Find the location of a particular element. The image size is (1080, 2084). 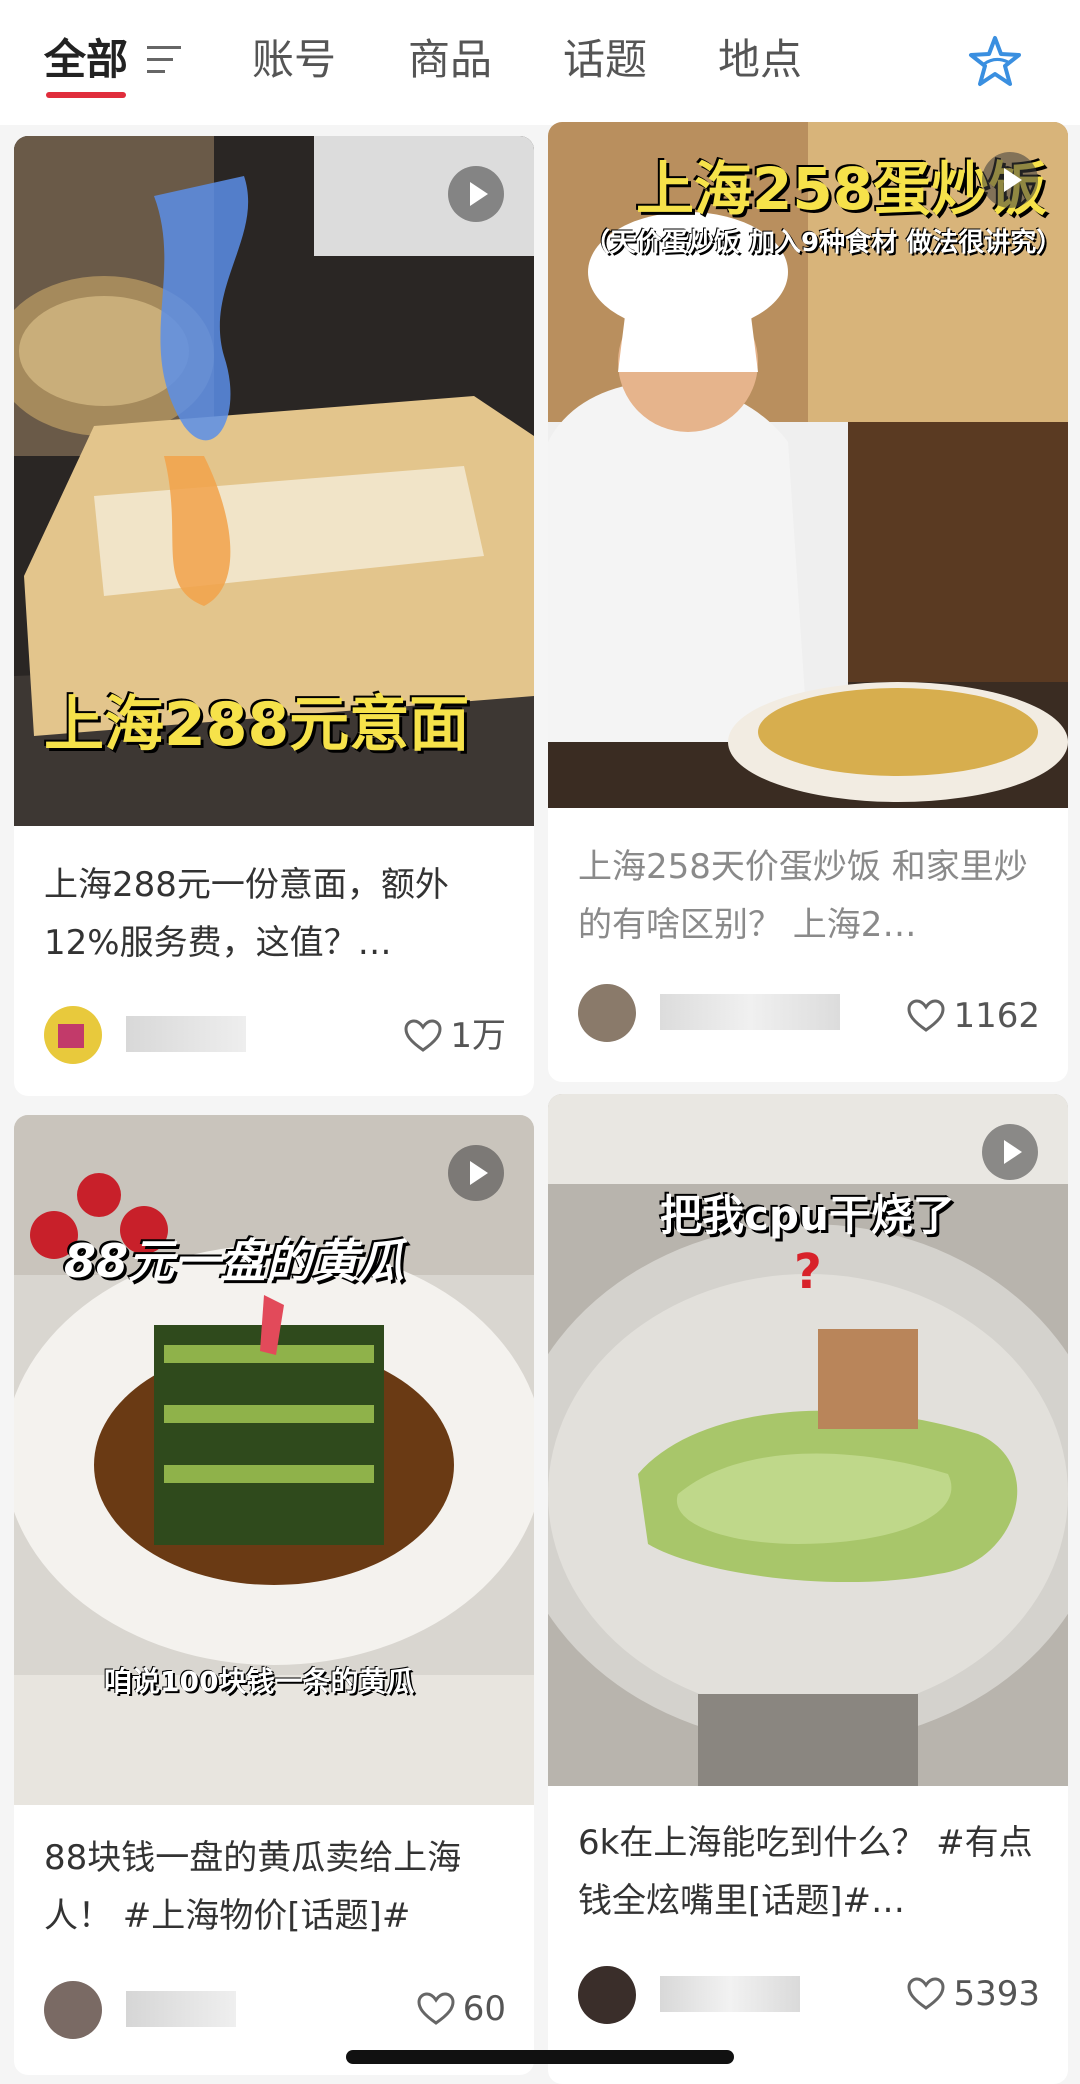

question-mark-icon: ? is located at coordinates (808, 1272).